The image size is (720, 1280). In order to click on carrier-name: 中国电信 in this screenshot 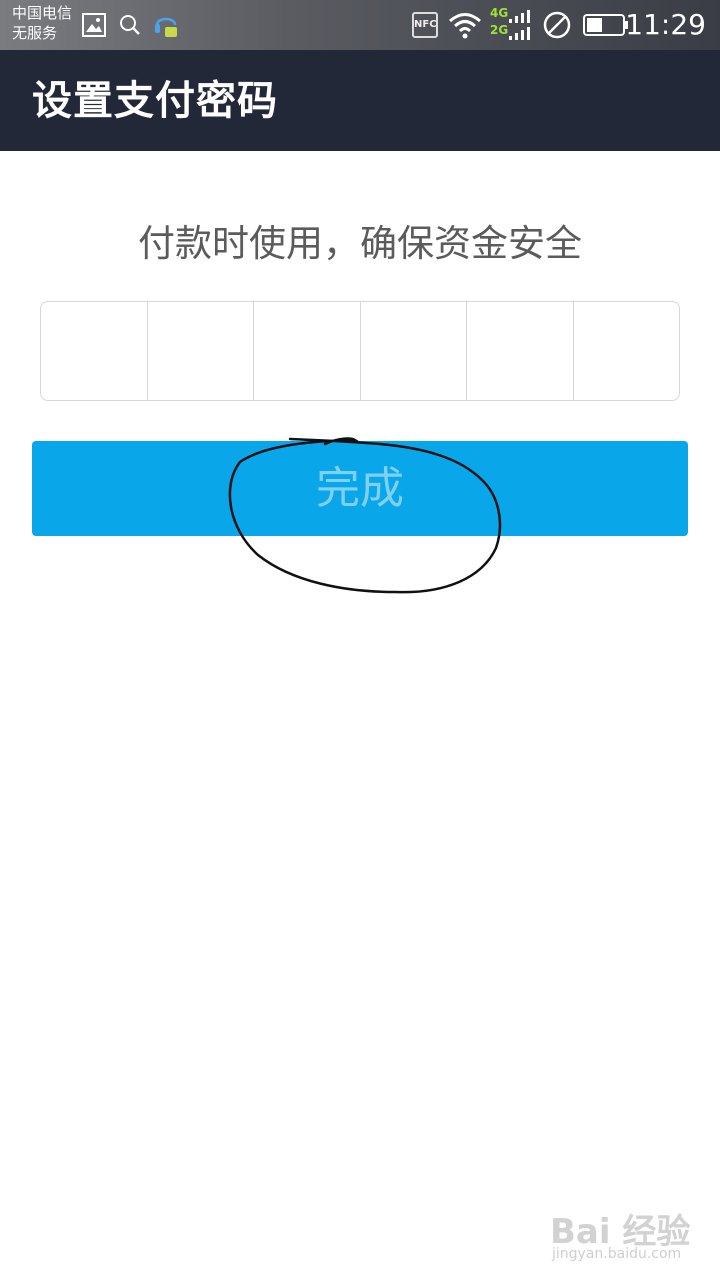, I will do `click(42, 13)`.